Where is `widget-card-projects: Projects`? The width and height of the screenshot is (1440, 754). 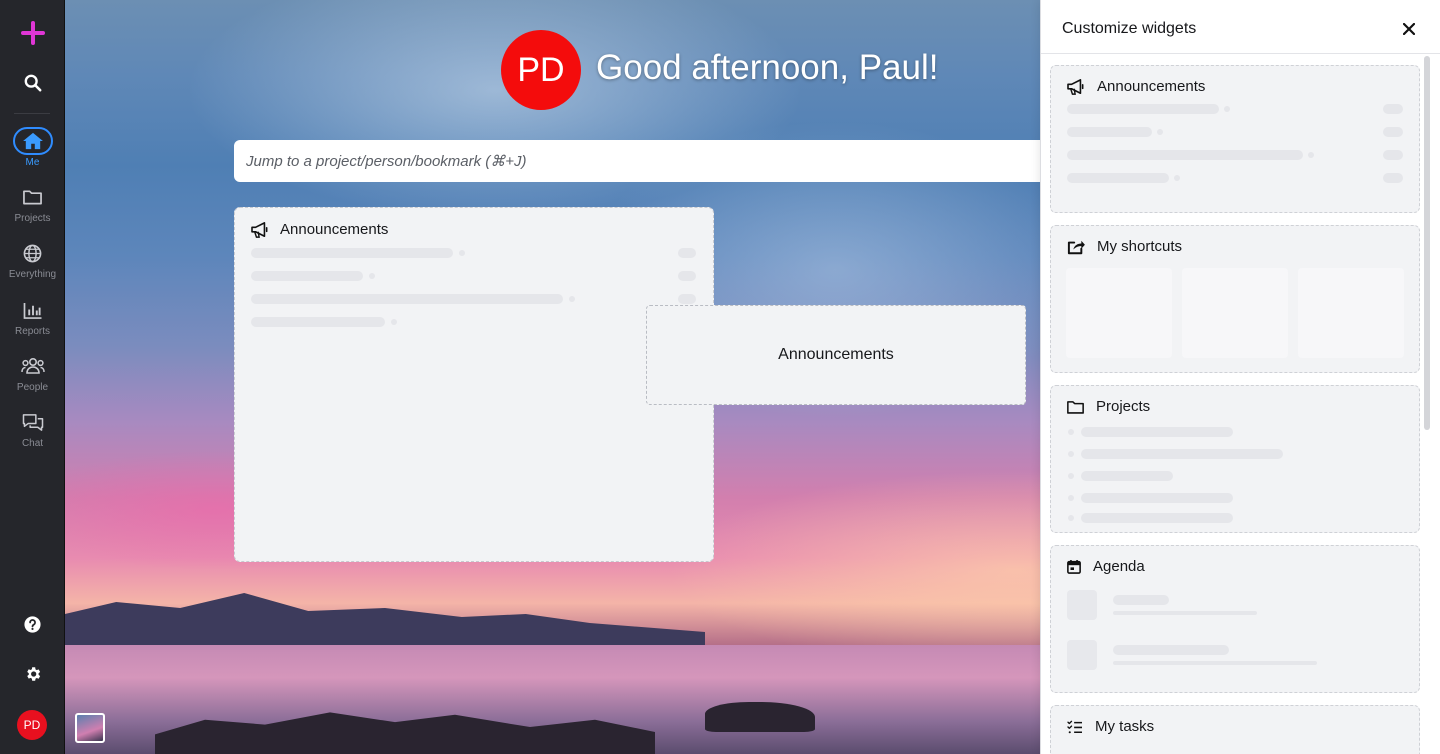
widget-card-projects: Projects is located at coordinates (1235, 459).